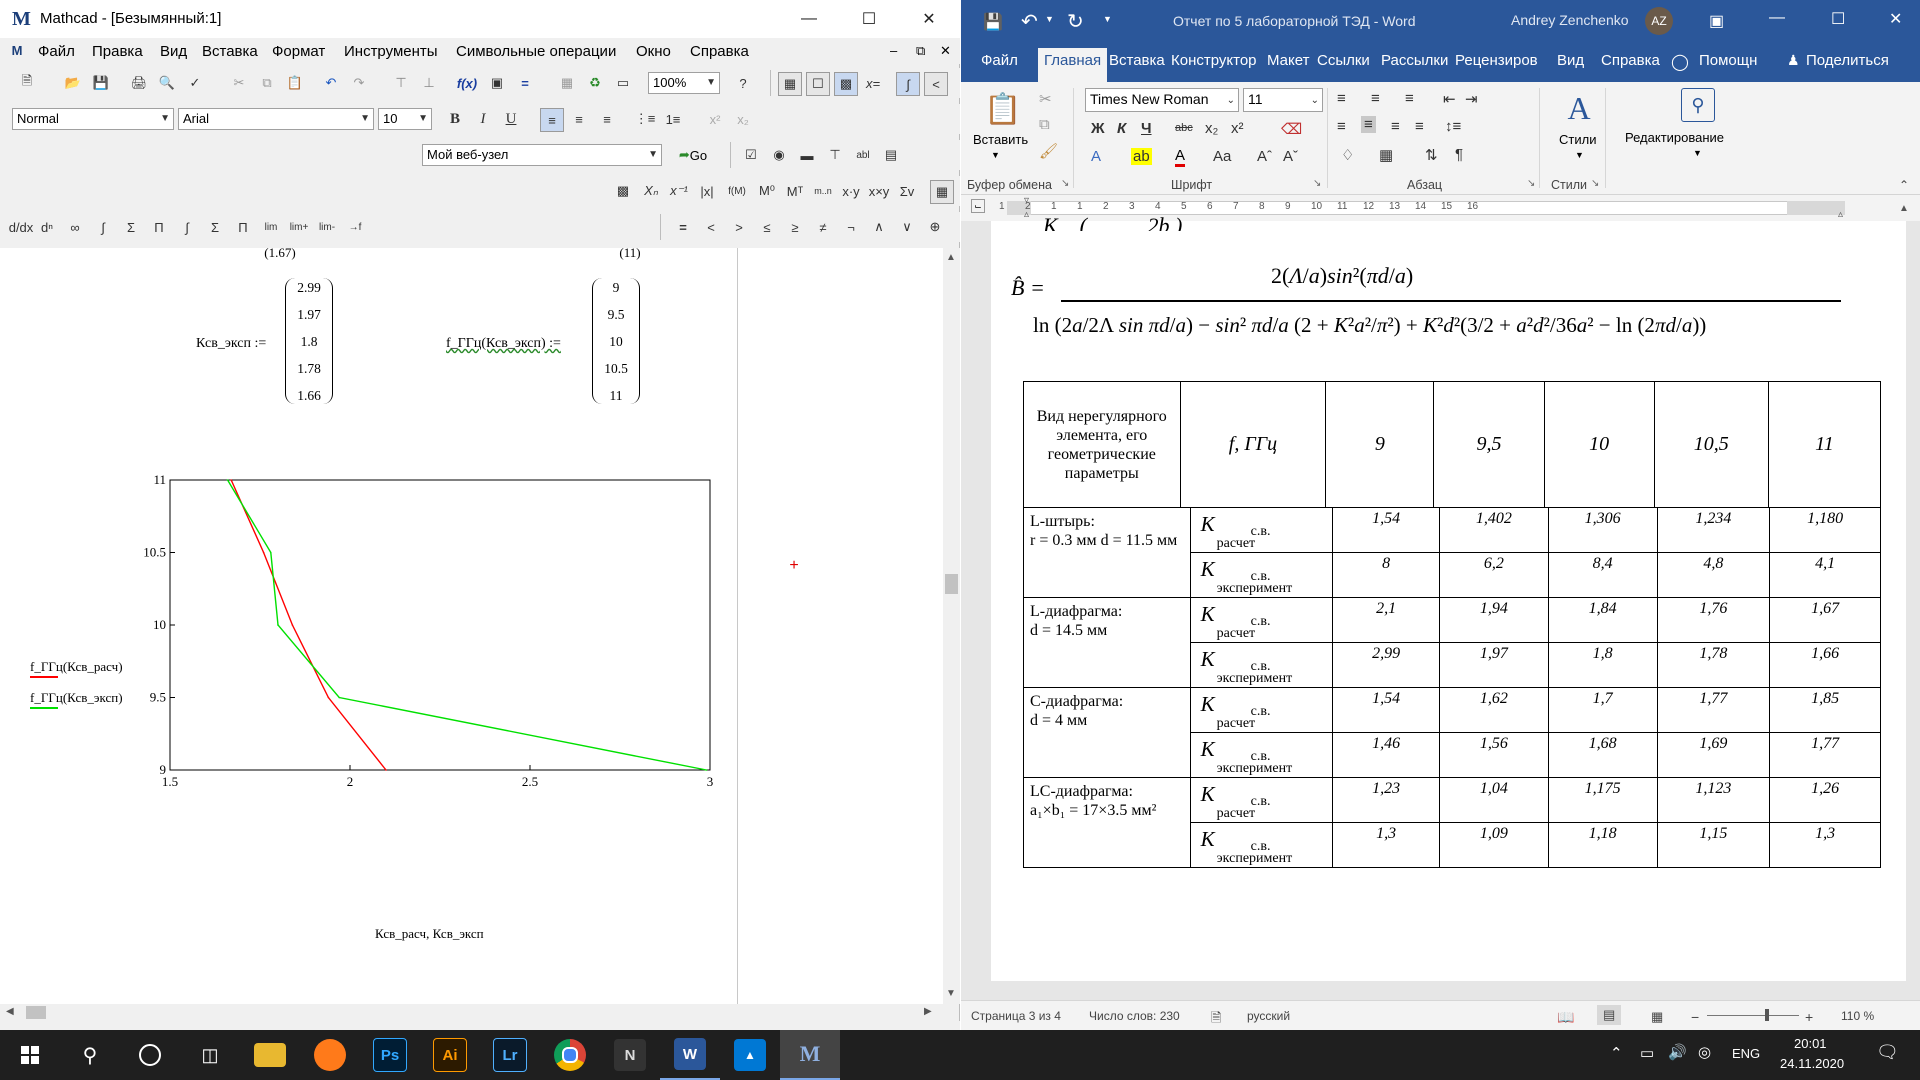 The image size is (1920, 1080). I want to click on not-icon: ¬, so click(851, 227).